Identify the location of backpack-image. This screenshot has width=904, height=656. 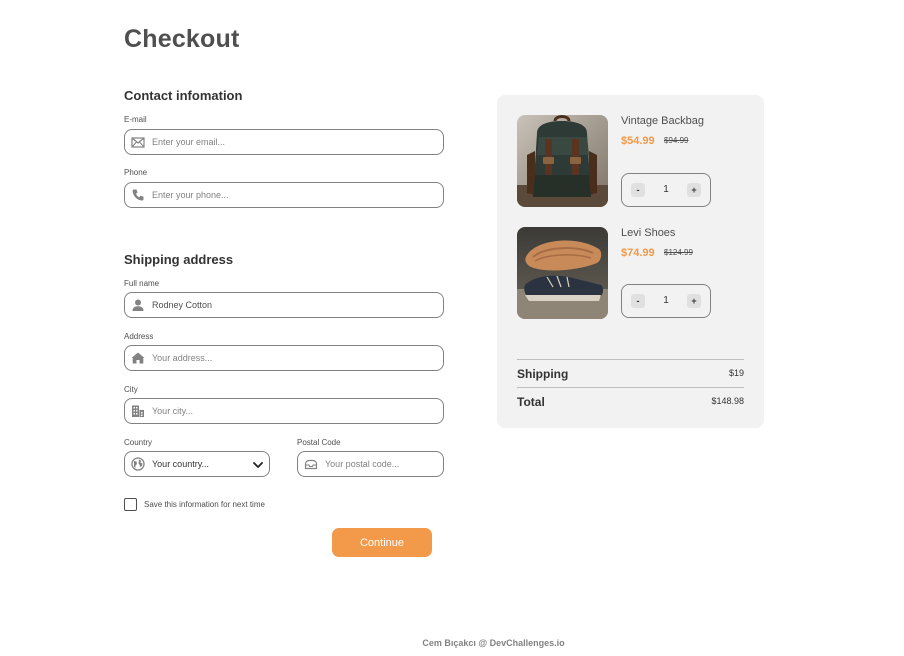
(562, 161).